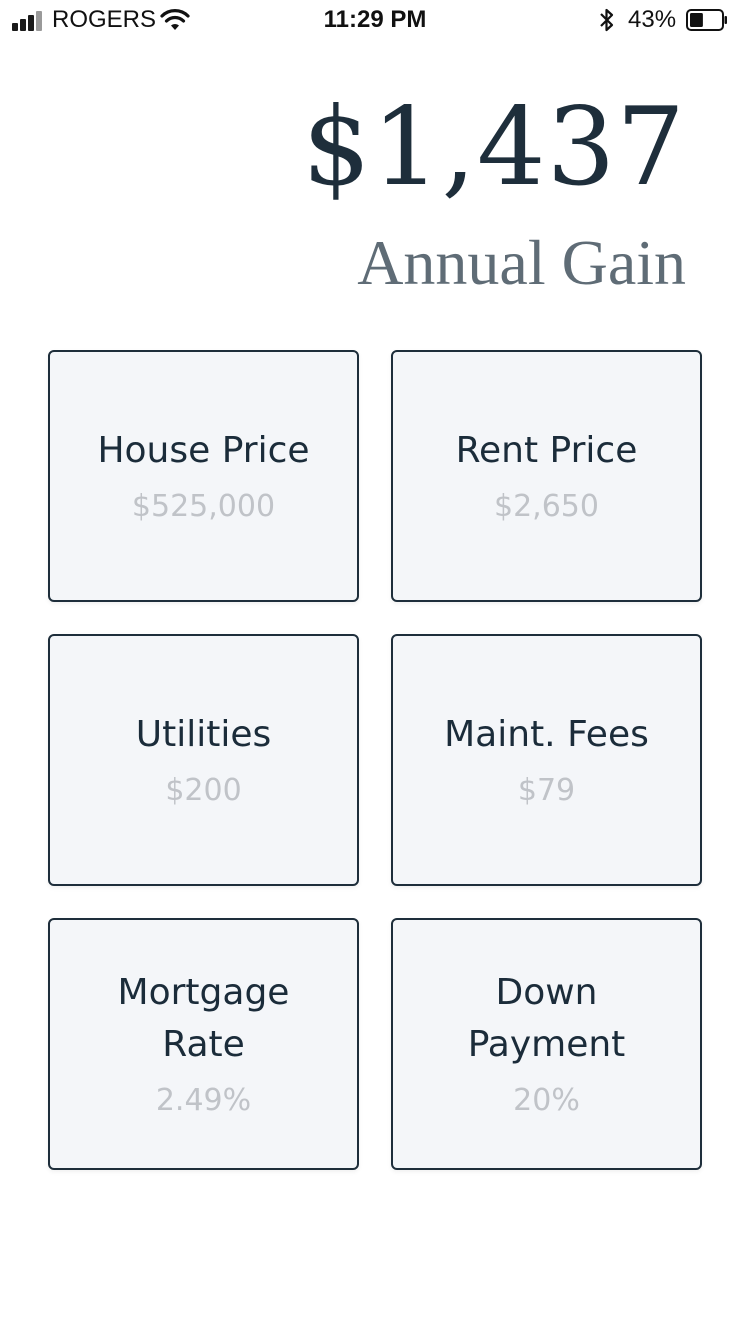 The image size is (750, 1334). What do you see at coordinates (546, 476) in the screenshot?
I see `rent-price-card: Rent Price $2,650` at bounding box center [546, 476].